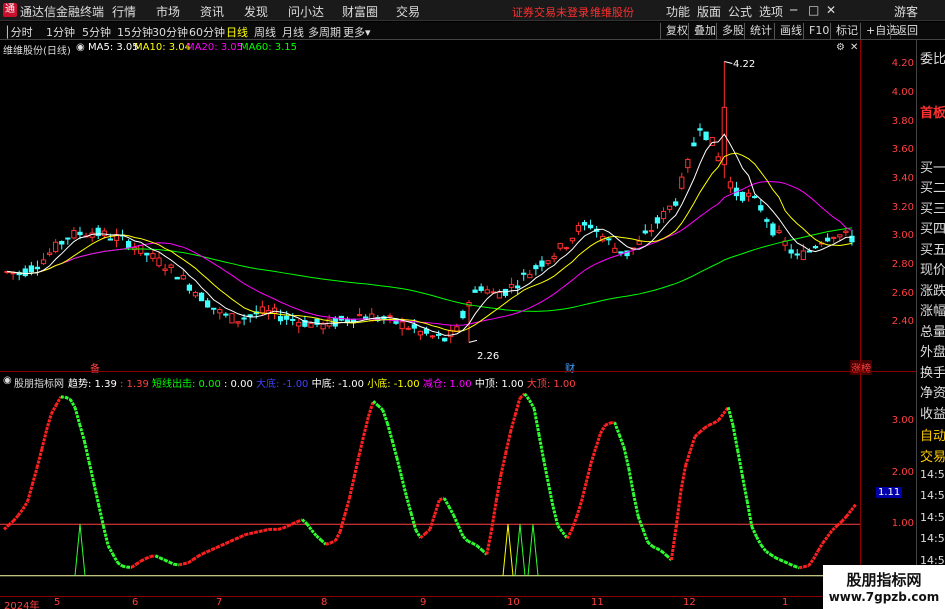 Image resolution: width=945 pixels, height=609 pixels. Describe the element at coordinates (932, 330) in the screenshot. I see `side-panel-item: 总量` at that location.